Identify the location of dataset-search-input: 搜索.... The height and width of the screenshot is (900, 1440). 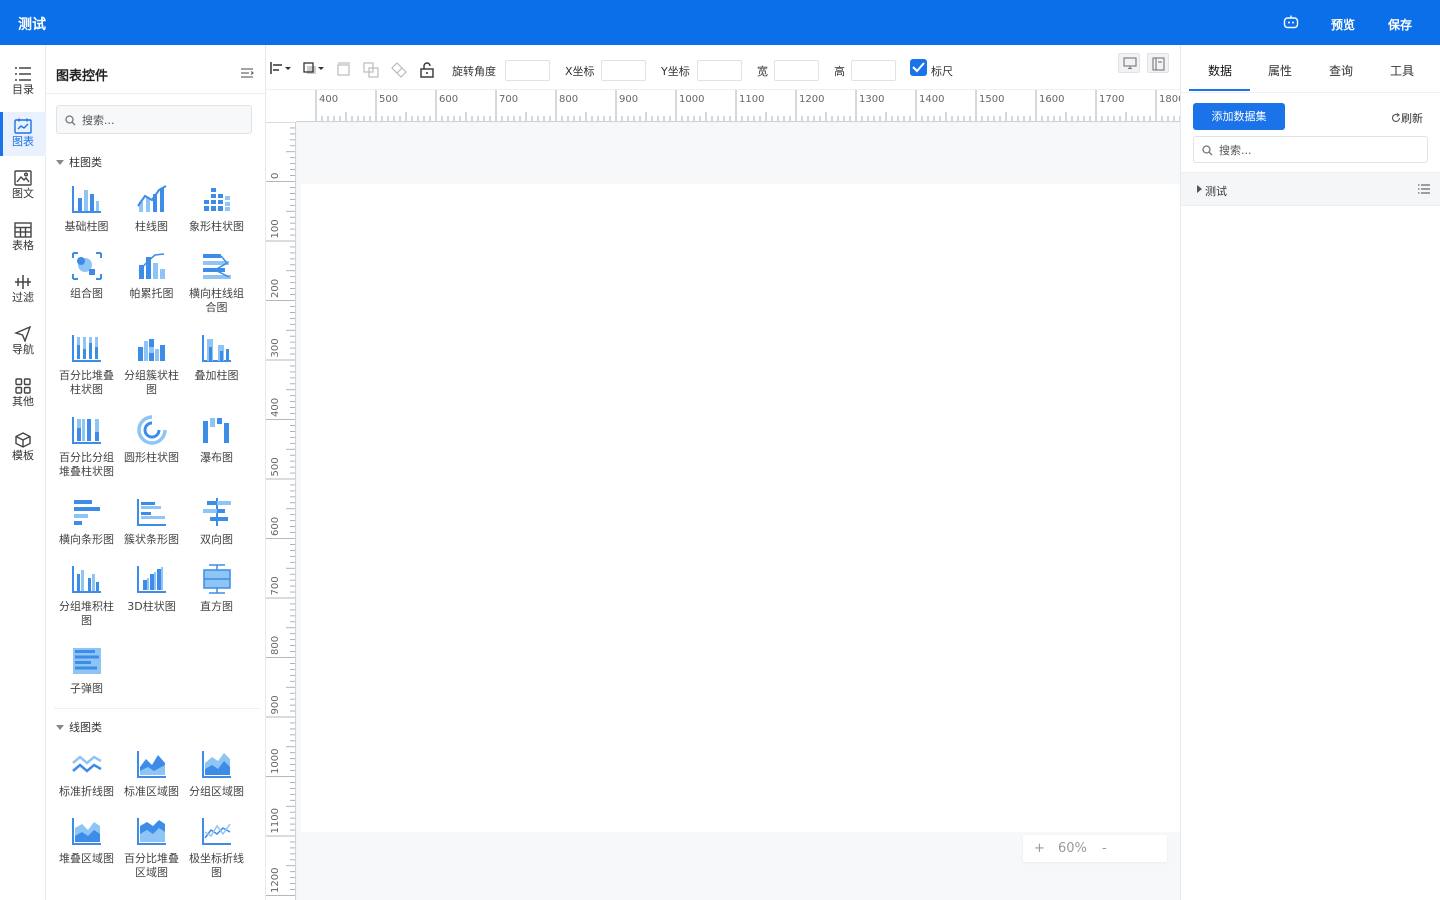
(1310, 149).